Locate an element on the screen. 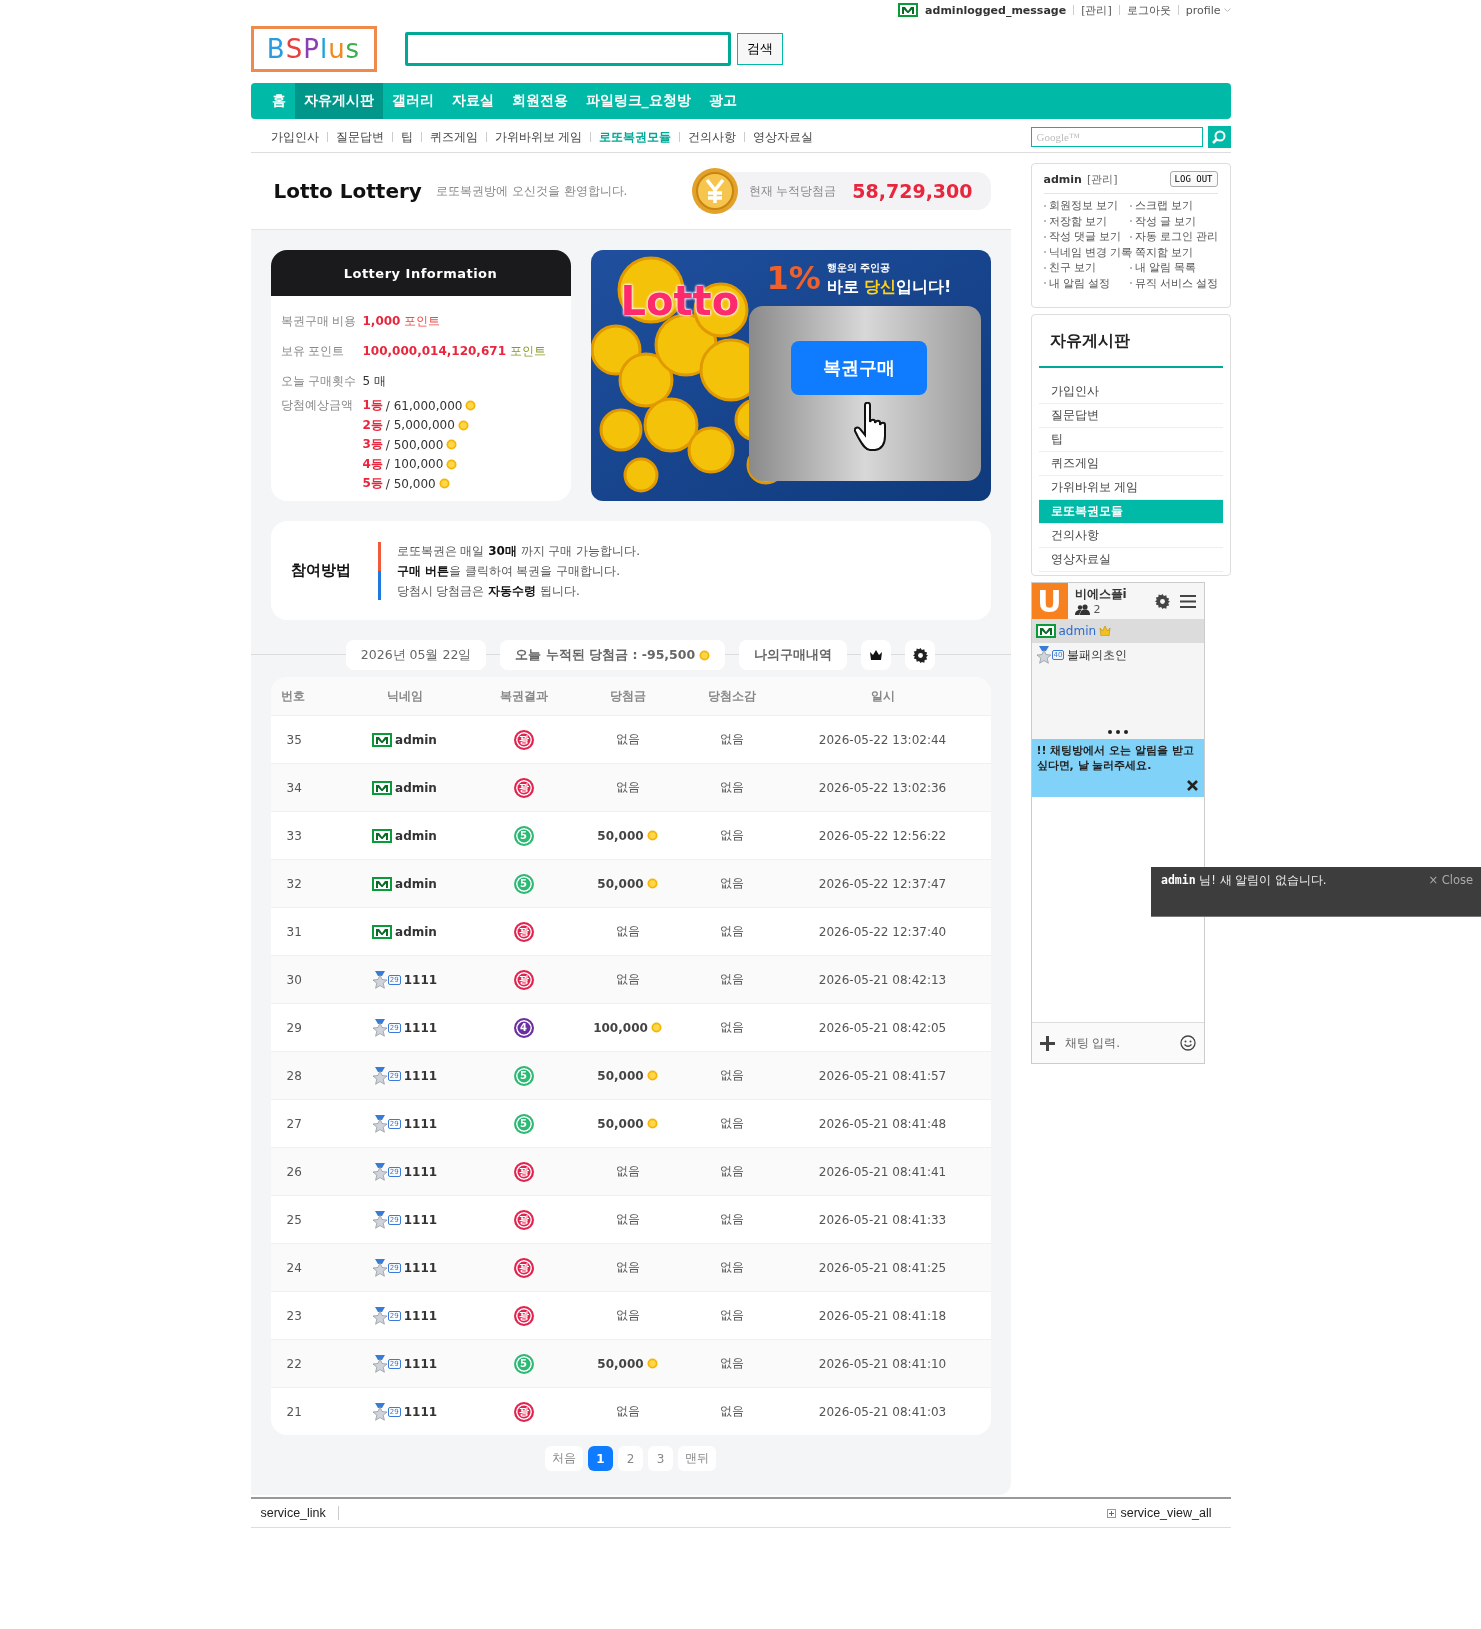 Image resolution: width=1481 pixels, height=1629 pixels. google-search-field: Google™ is located at coordinates (1116, 137).